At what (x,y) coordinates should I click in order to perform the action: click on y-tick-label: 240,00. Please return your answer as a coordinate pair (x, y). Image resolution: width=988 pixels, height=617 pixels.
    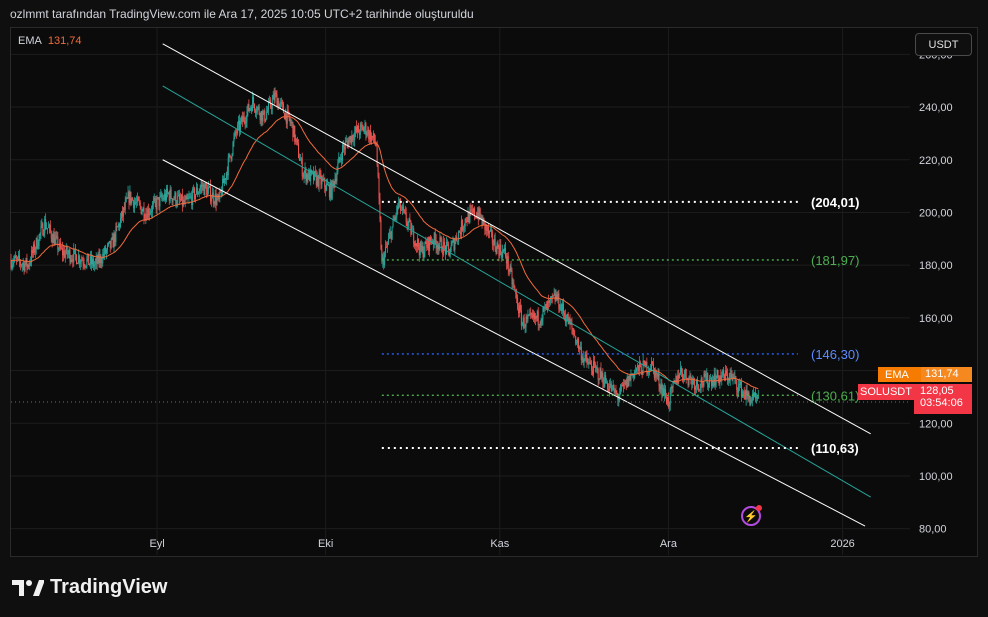
    Looking at the image, I should click on (936, 108).